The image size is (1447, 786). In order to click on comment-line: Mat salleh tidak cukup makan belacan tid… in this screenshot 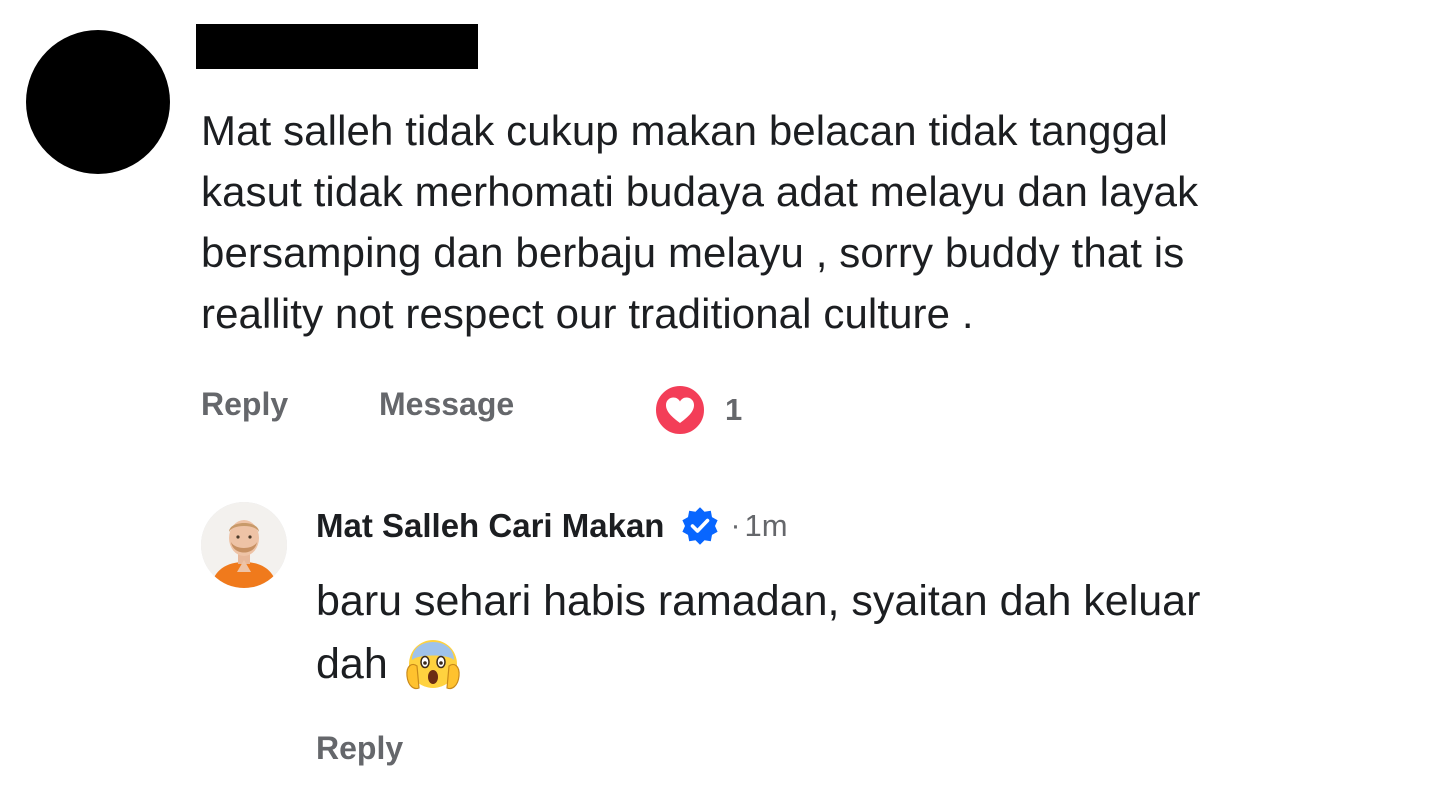, I will do `click(684, 130)`.